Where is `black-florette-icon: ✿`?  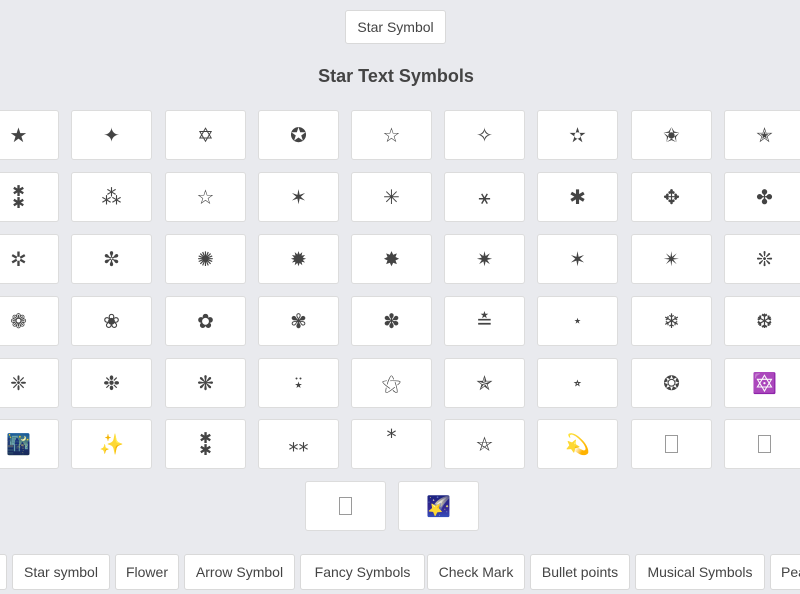 black-florette-icon: ✿ is located at coordinates (205, 321).